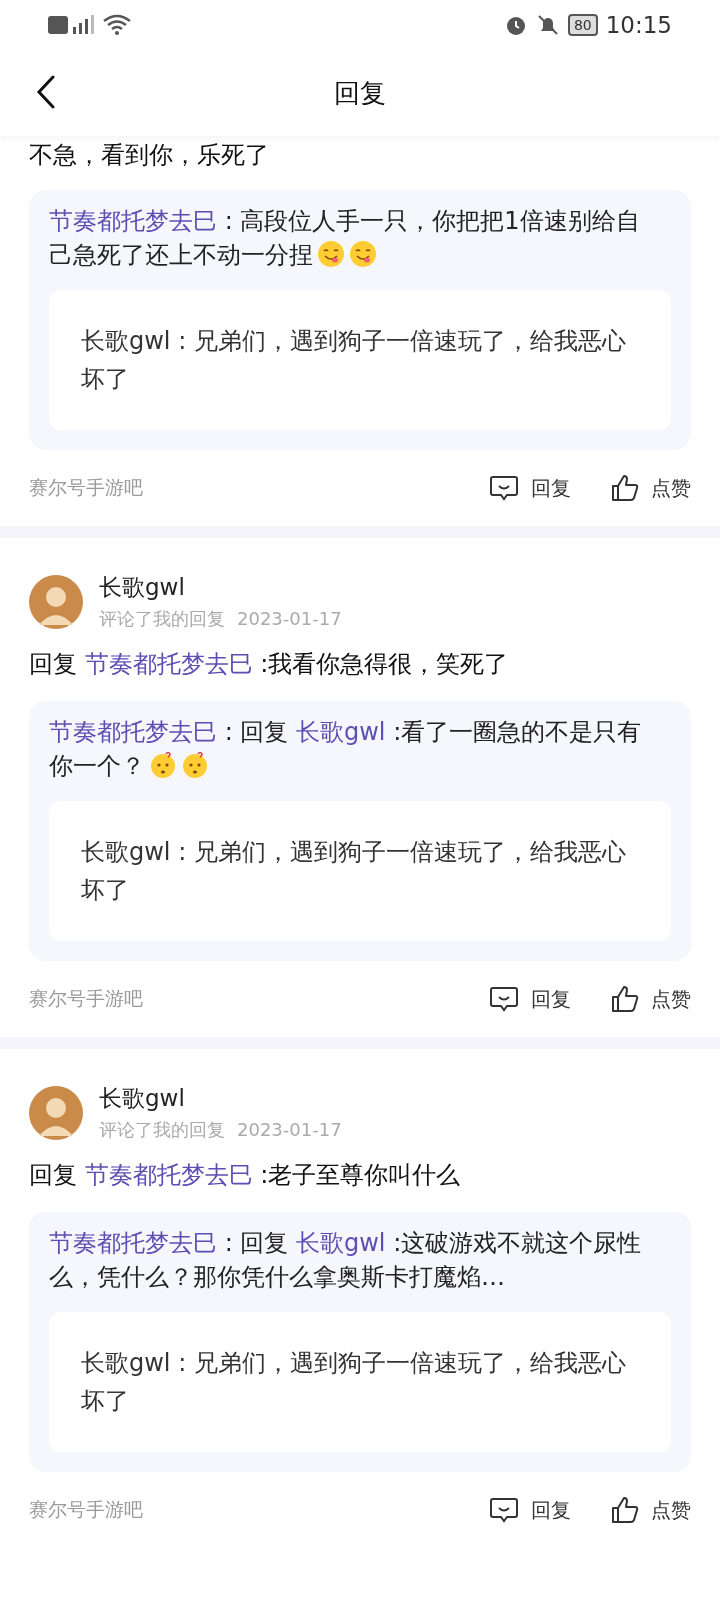 The height and width of the screenshot is (1600, 720). What do you see at coordinates (360, 93) in the screenshot?
I see `page-title: 回复` at bounding box center [360, 93].